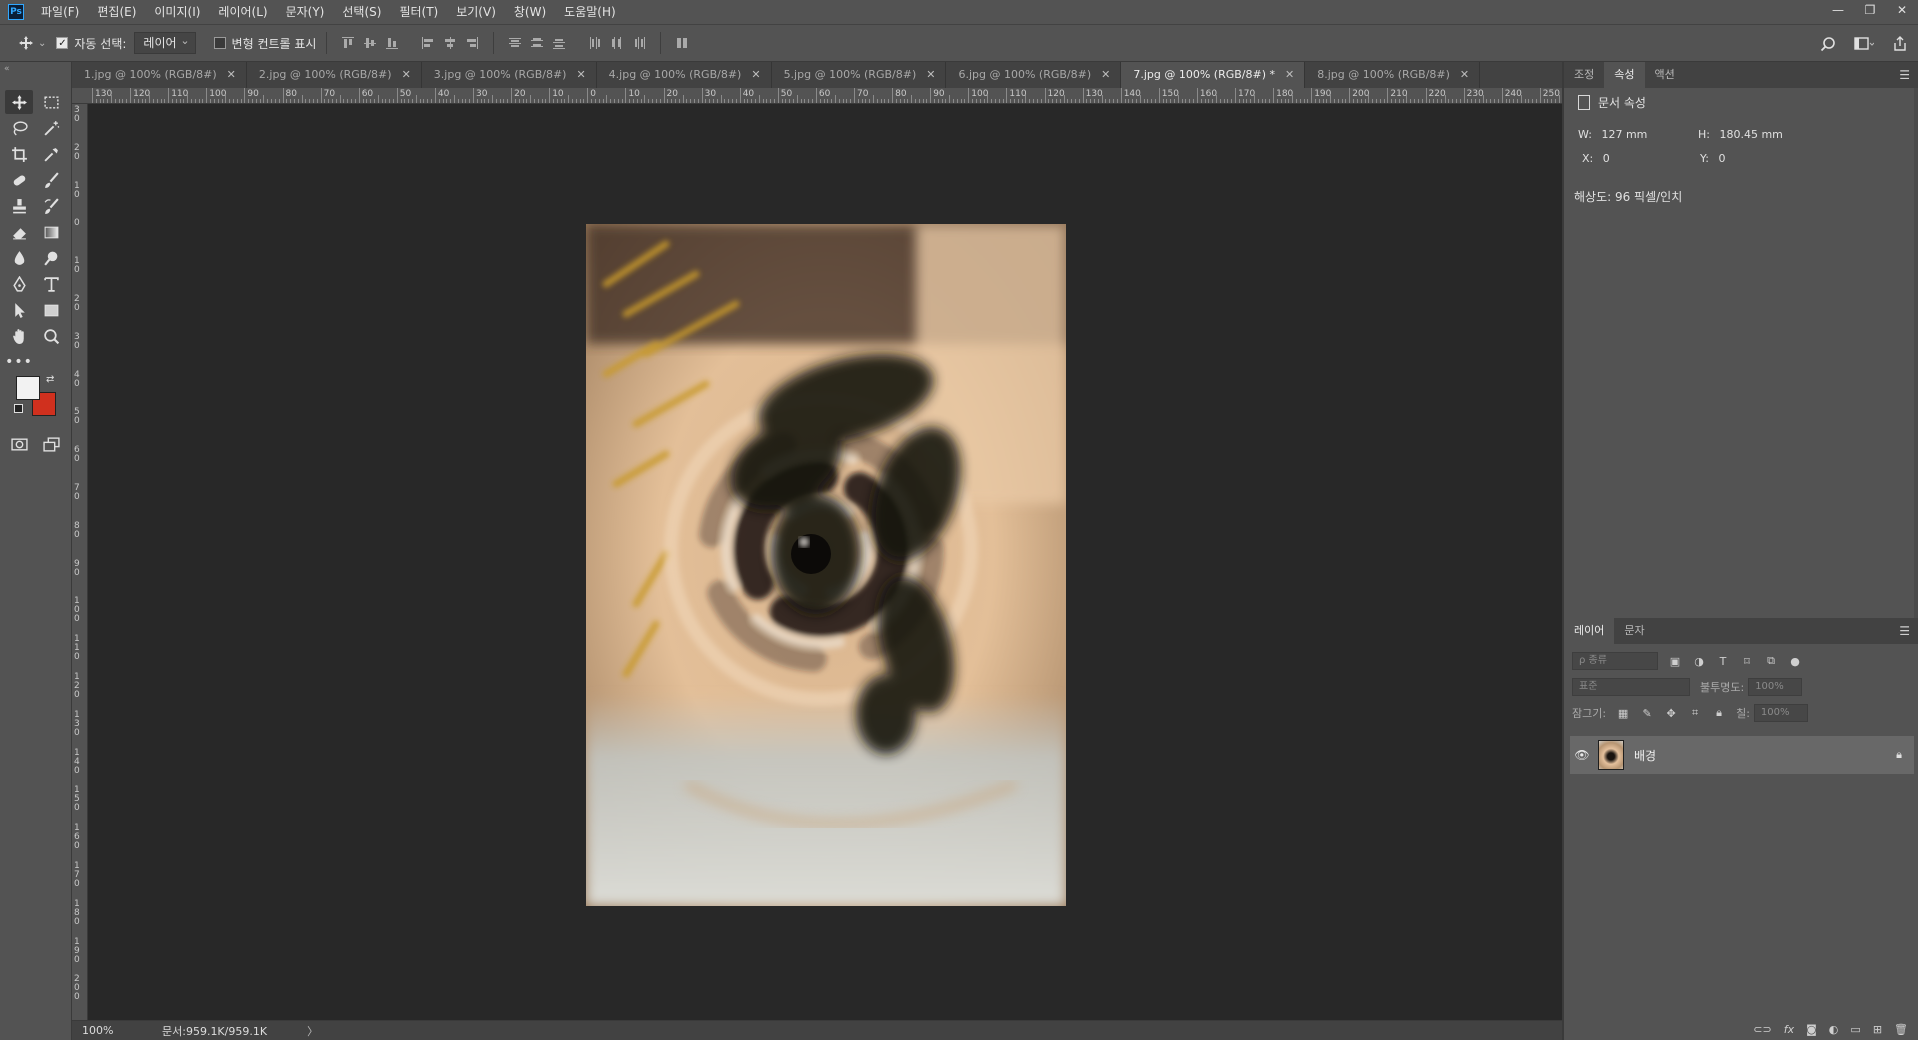  Describe the element at coordinates (472, 43) in the screenshot. I see `align-right-icon` at that location.